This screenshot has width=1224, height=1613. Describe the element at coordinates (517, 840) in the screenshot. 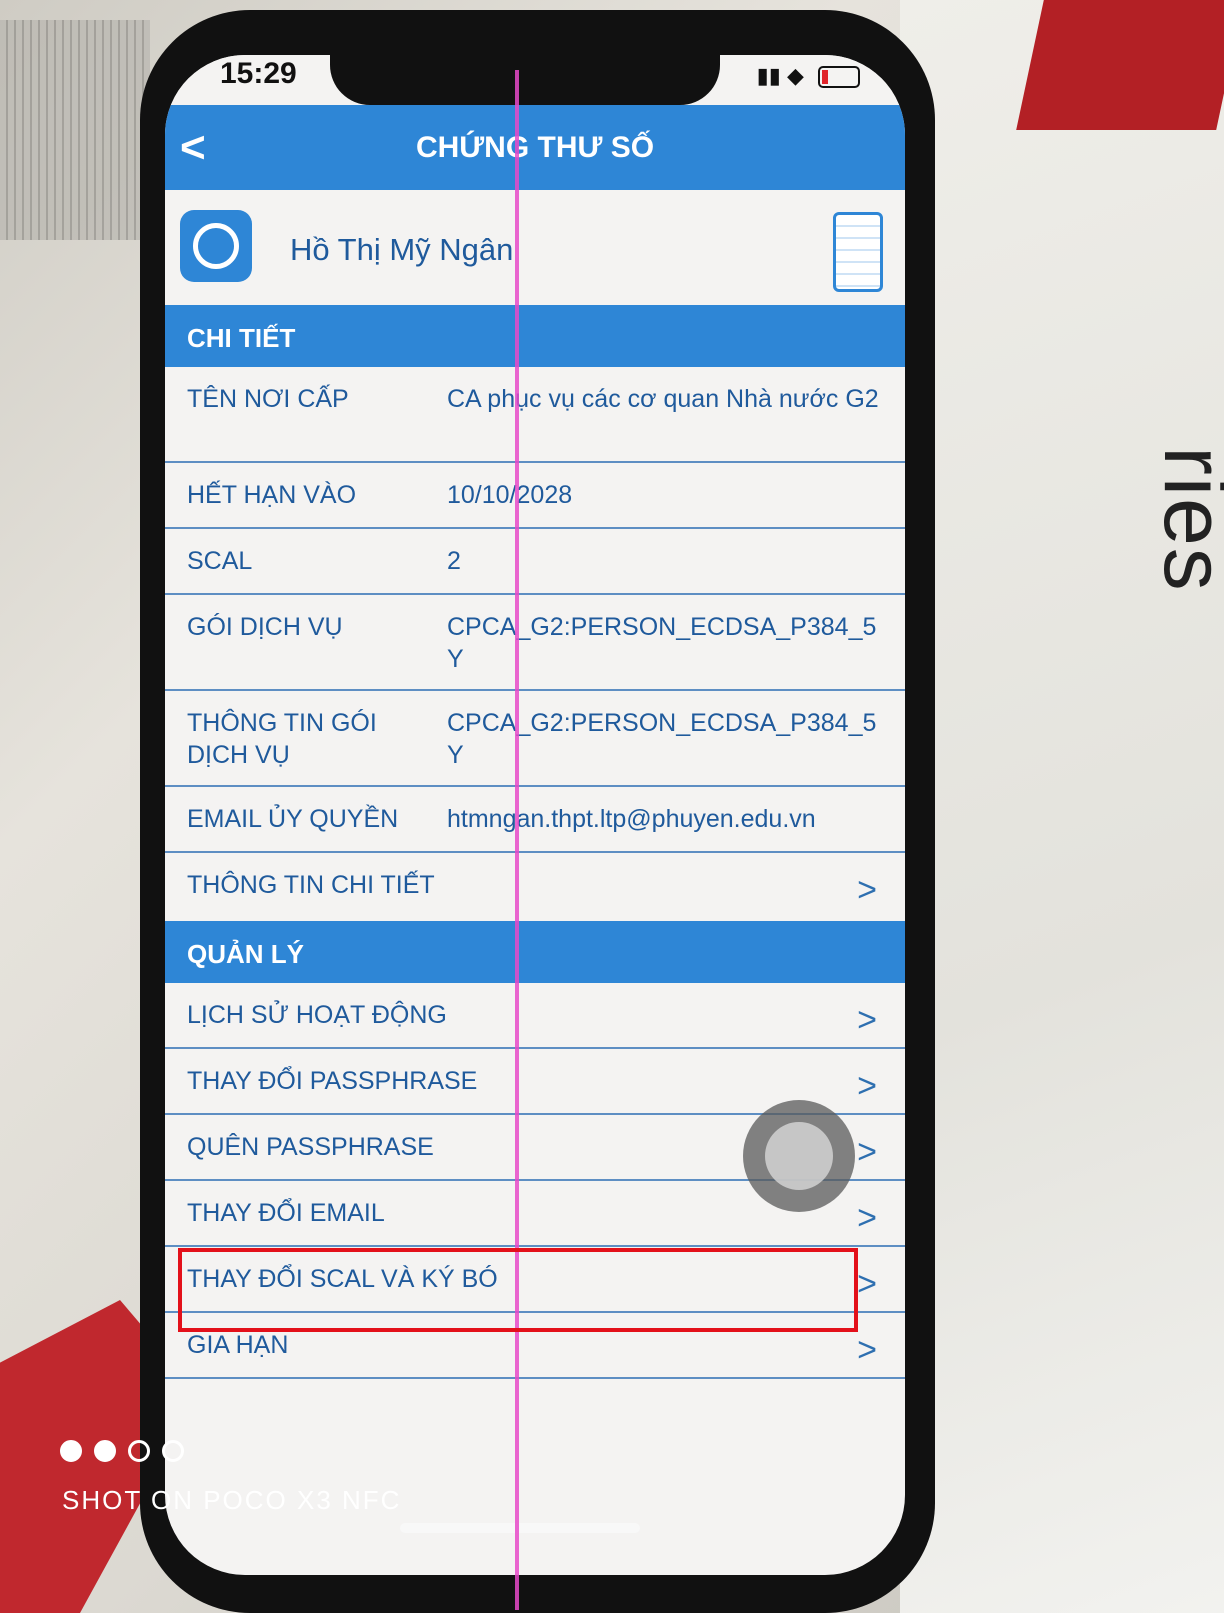

I see `screen-defect-line` at that location.